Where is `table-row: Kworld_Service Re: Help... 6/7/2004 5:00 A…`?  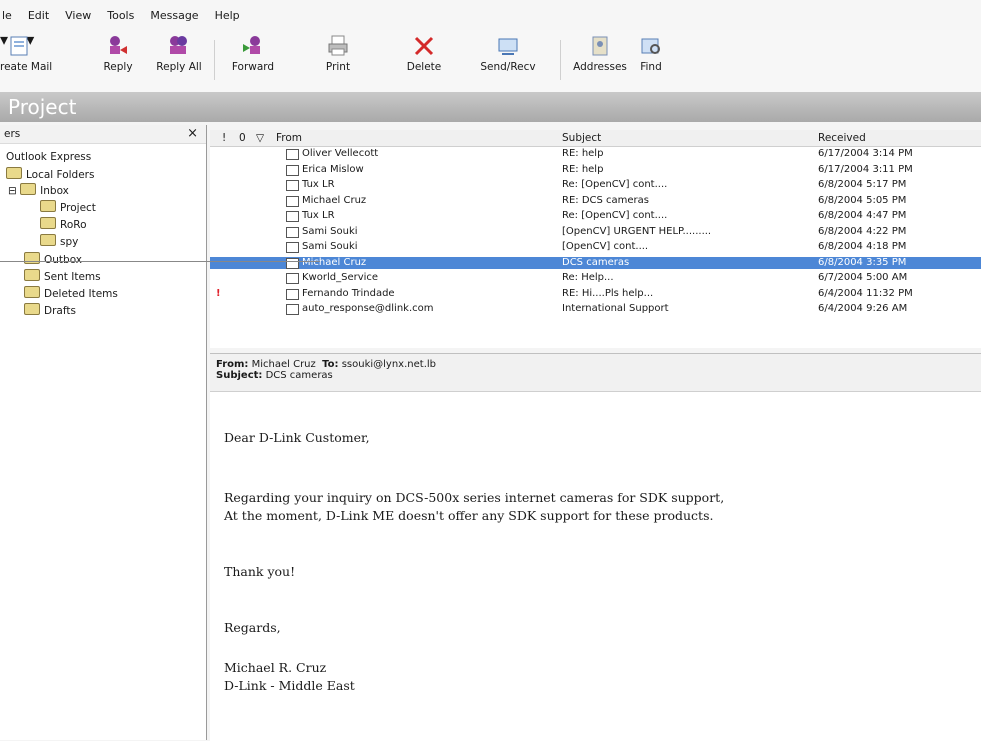 table-row: Kworld_Service Re: Help... 6/7/2004 5:00 A… is located at coordinates (595, 278).